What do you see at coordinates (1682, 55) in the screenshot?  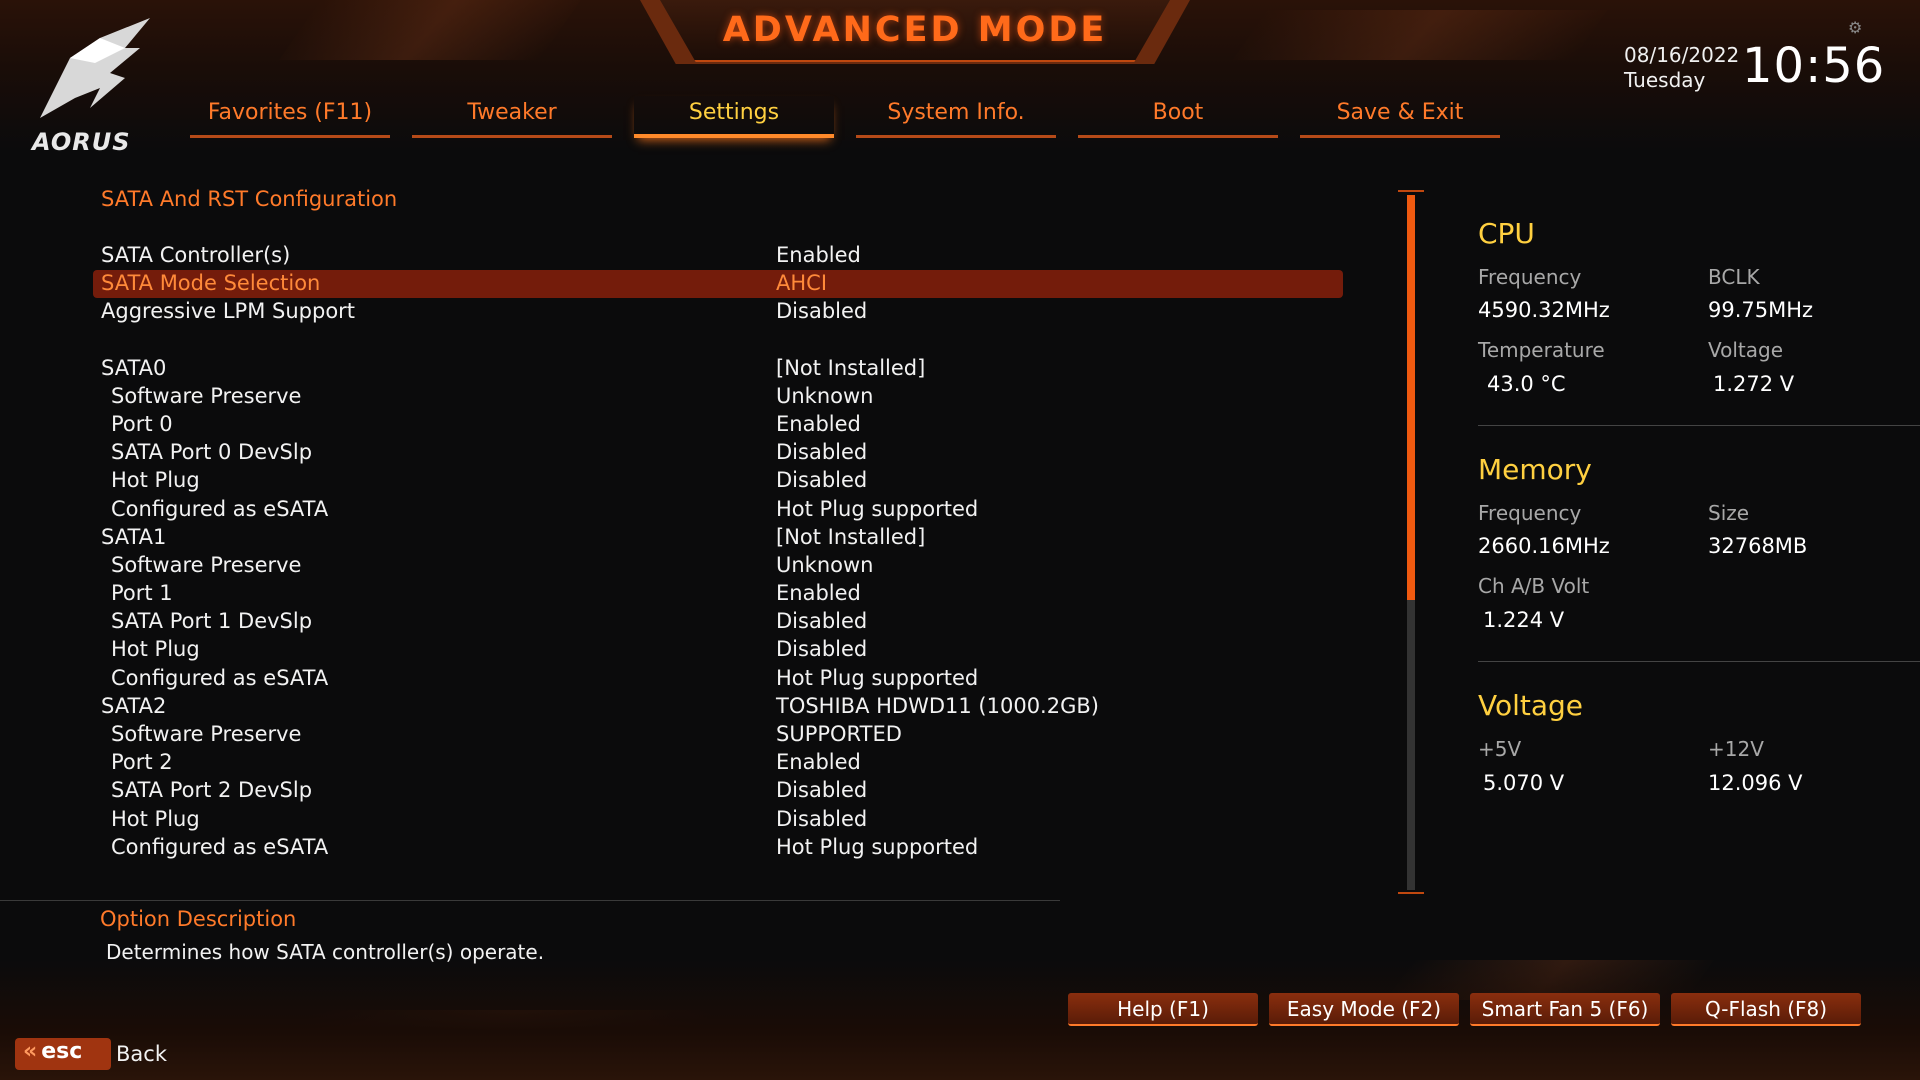 I see `date-text: 08/16/2022` at bounding box center [1682, 55].